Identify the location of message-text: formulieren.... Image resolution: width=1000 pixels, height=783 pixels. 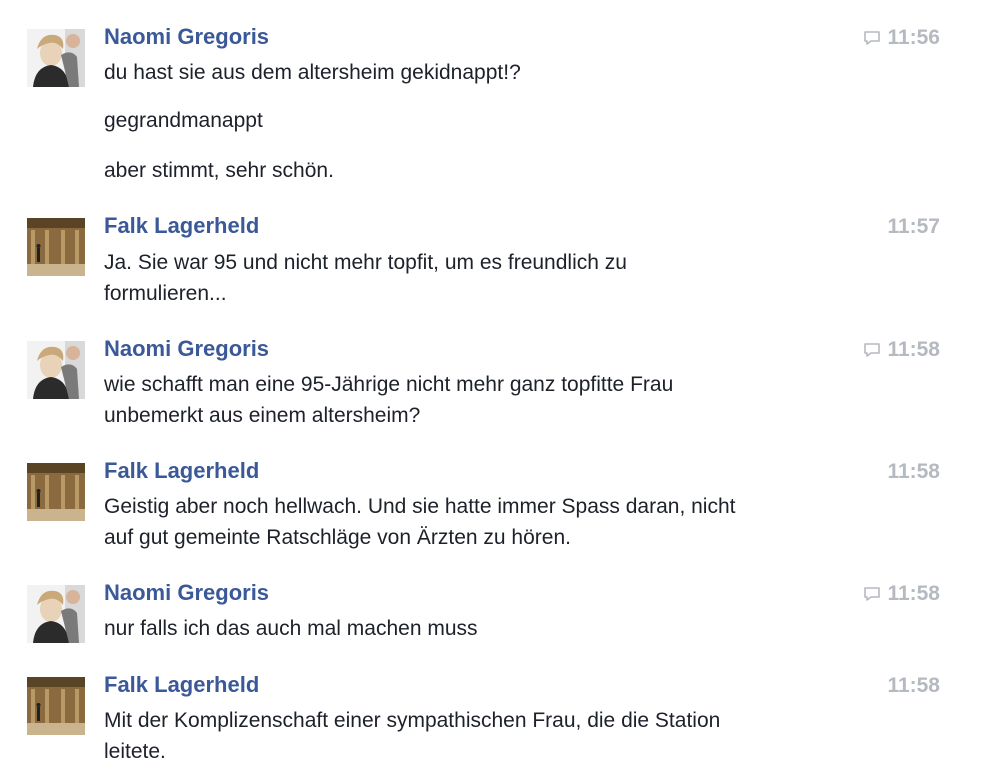
(165, 293).